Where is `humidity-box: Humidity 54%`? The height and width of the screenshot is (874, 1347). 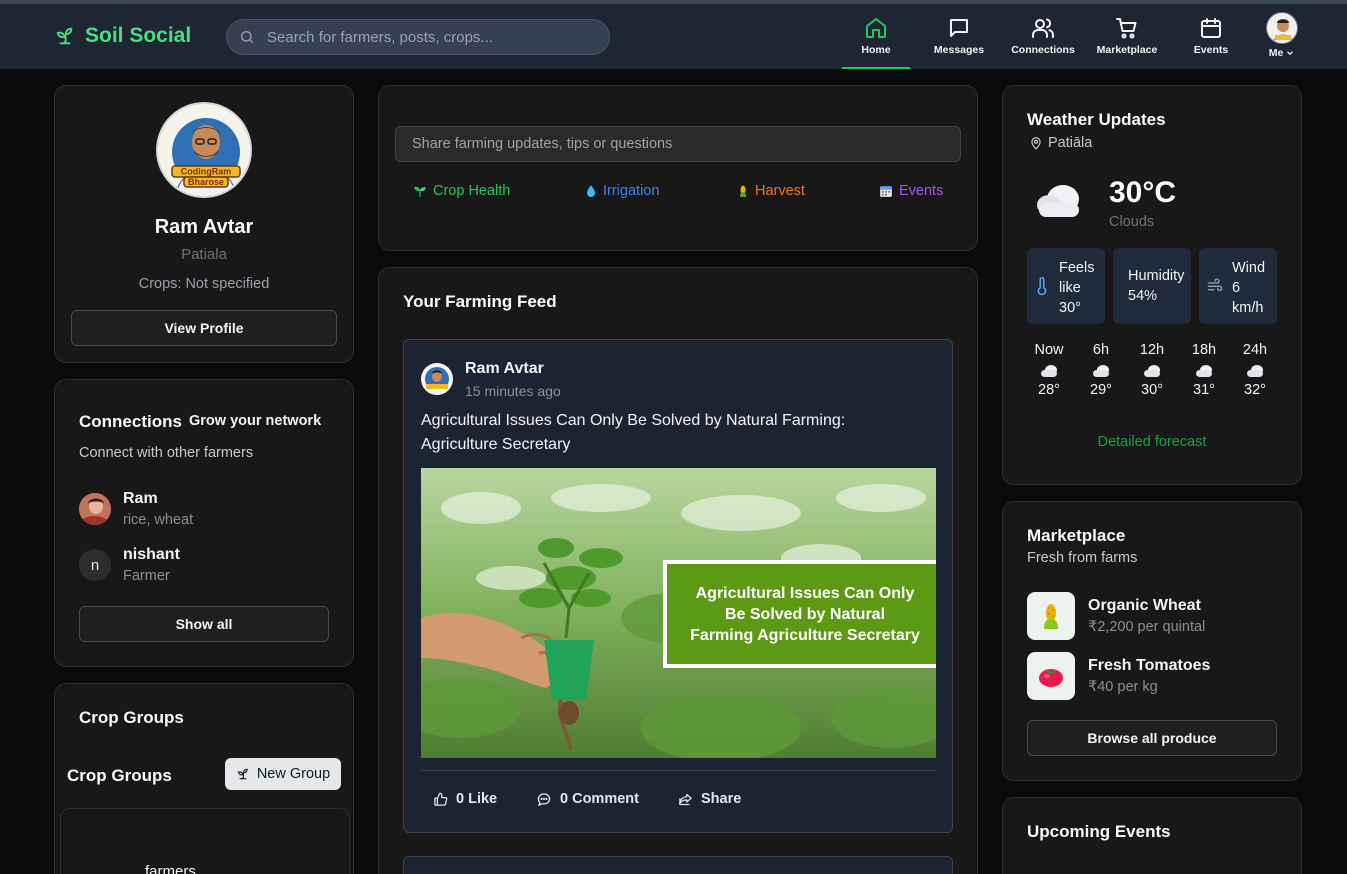 humidity-box: Humidity 54% is located at coordinates (1152, 286).